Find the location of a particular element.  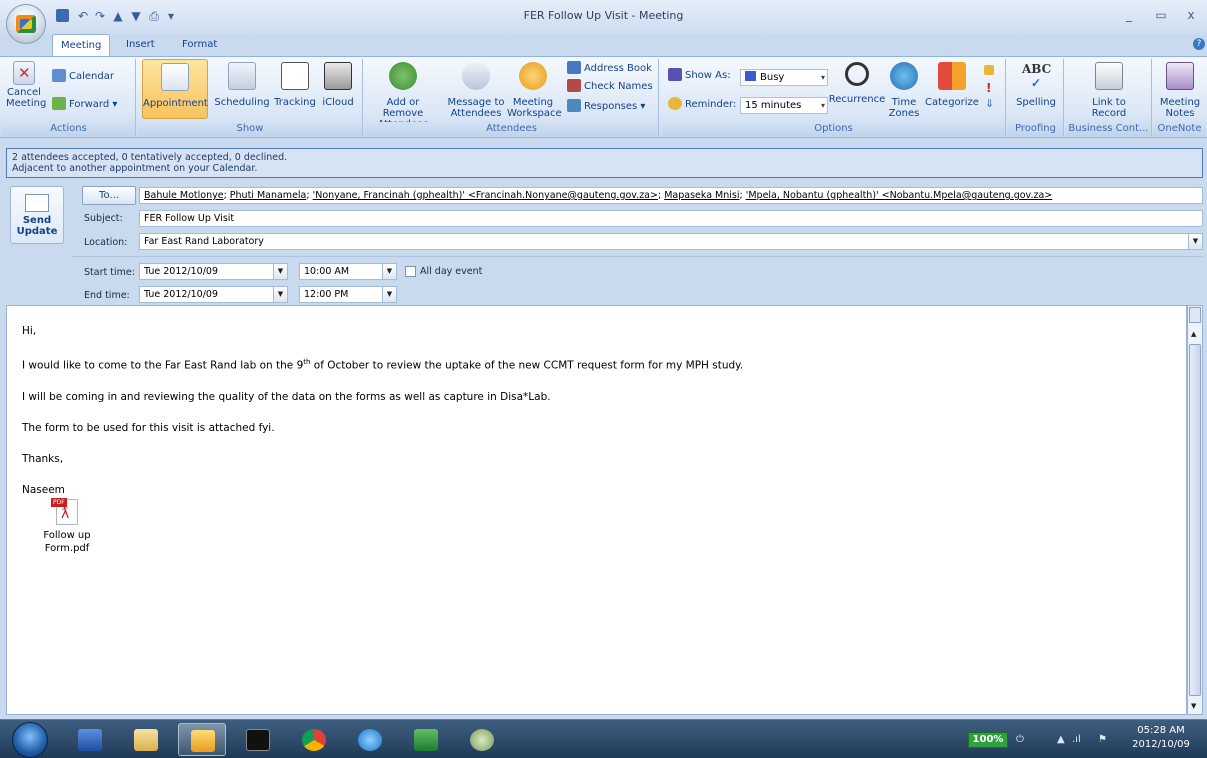

tab-format-text: Format Text is located at coordinates (199, 53).